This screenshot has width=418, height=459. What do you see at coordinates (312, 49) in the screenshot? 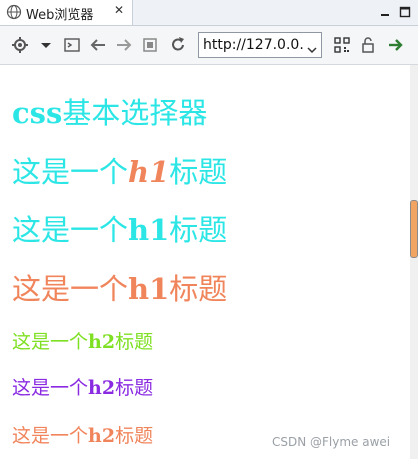
I see `chevron-down-icon` at bounding box center [312, 49].